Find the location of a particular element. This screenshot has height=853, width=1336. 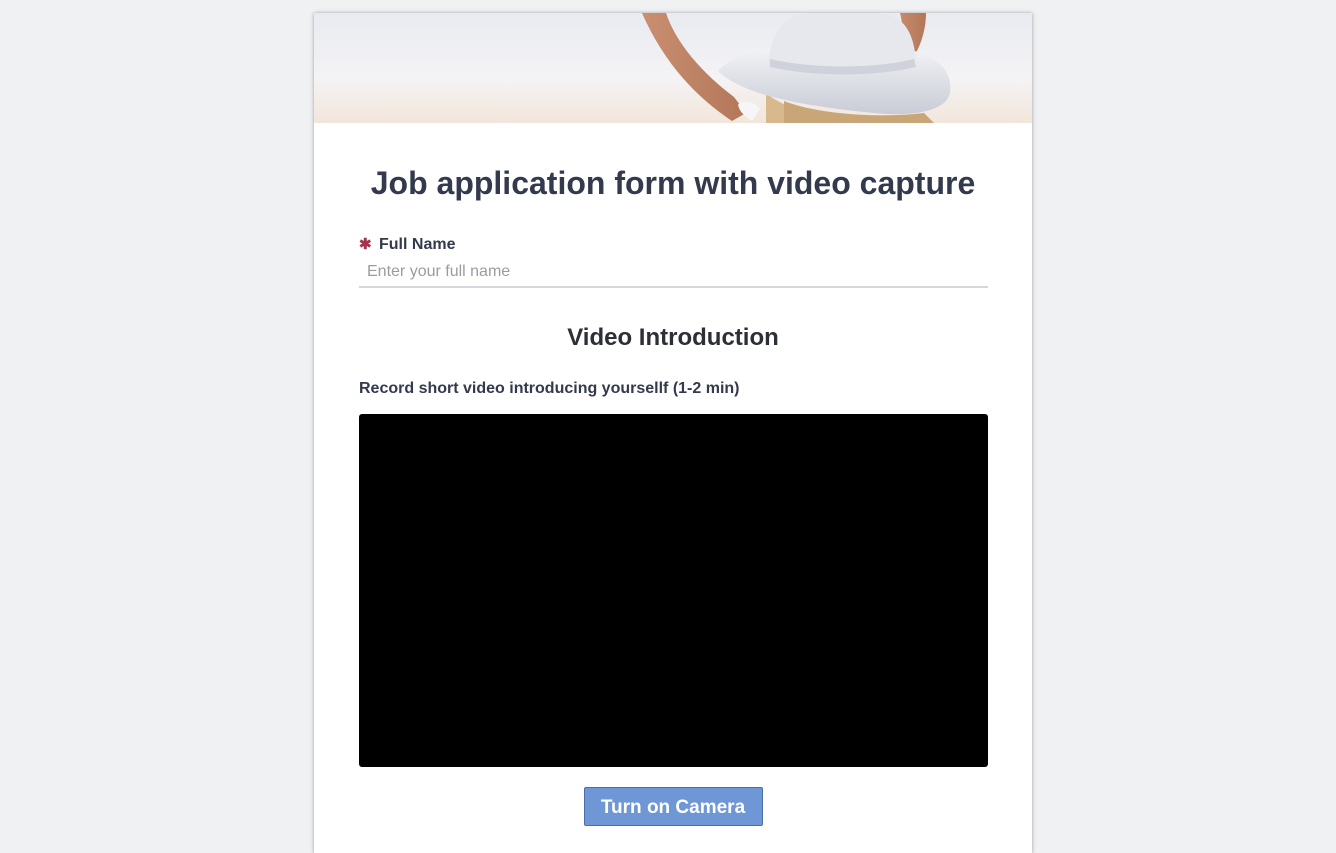

required-asterisk-icon: ✱ is located at coordinates (365, 244).